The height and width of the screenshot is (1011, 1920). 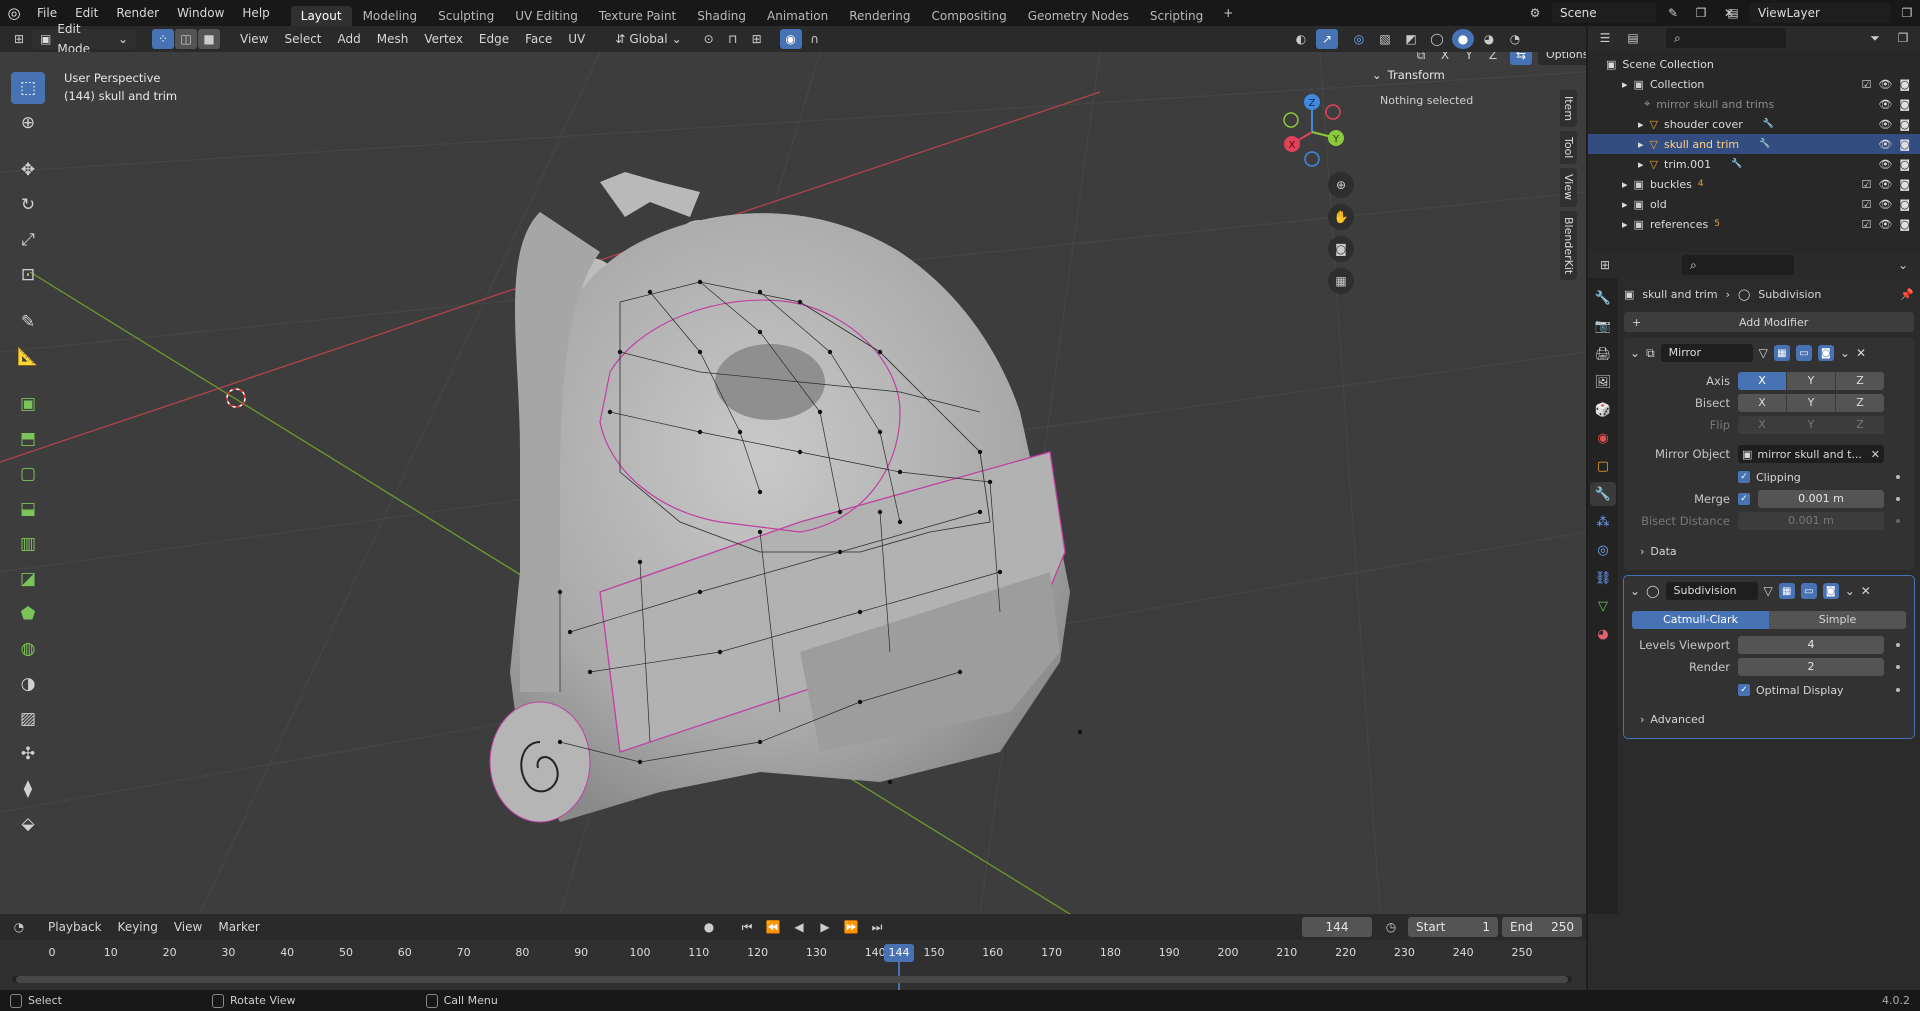 What do you see at coordinates (1341, 281) in the screenshot?
I see `grid-icon: ▦` at bounding box center [1341, 281].